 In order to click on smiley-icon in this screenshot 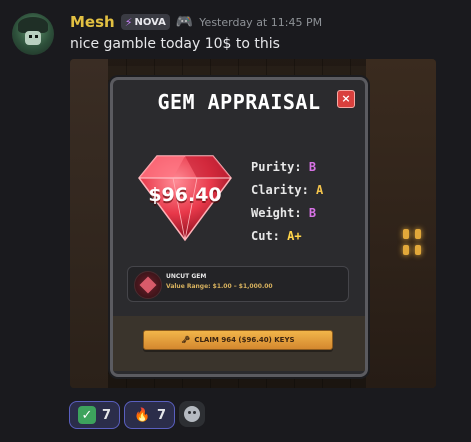, I will do `click(192, 414)`.